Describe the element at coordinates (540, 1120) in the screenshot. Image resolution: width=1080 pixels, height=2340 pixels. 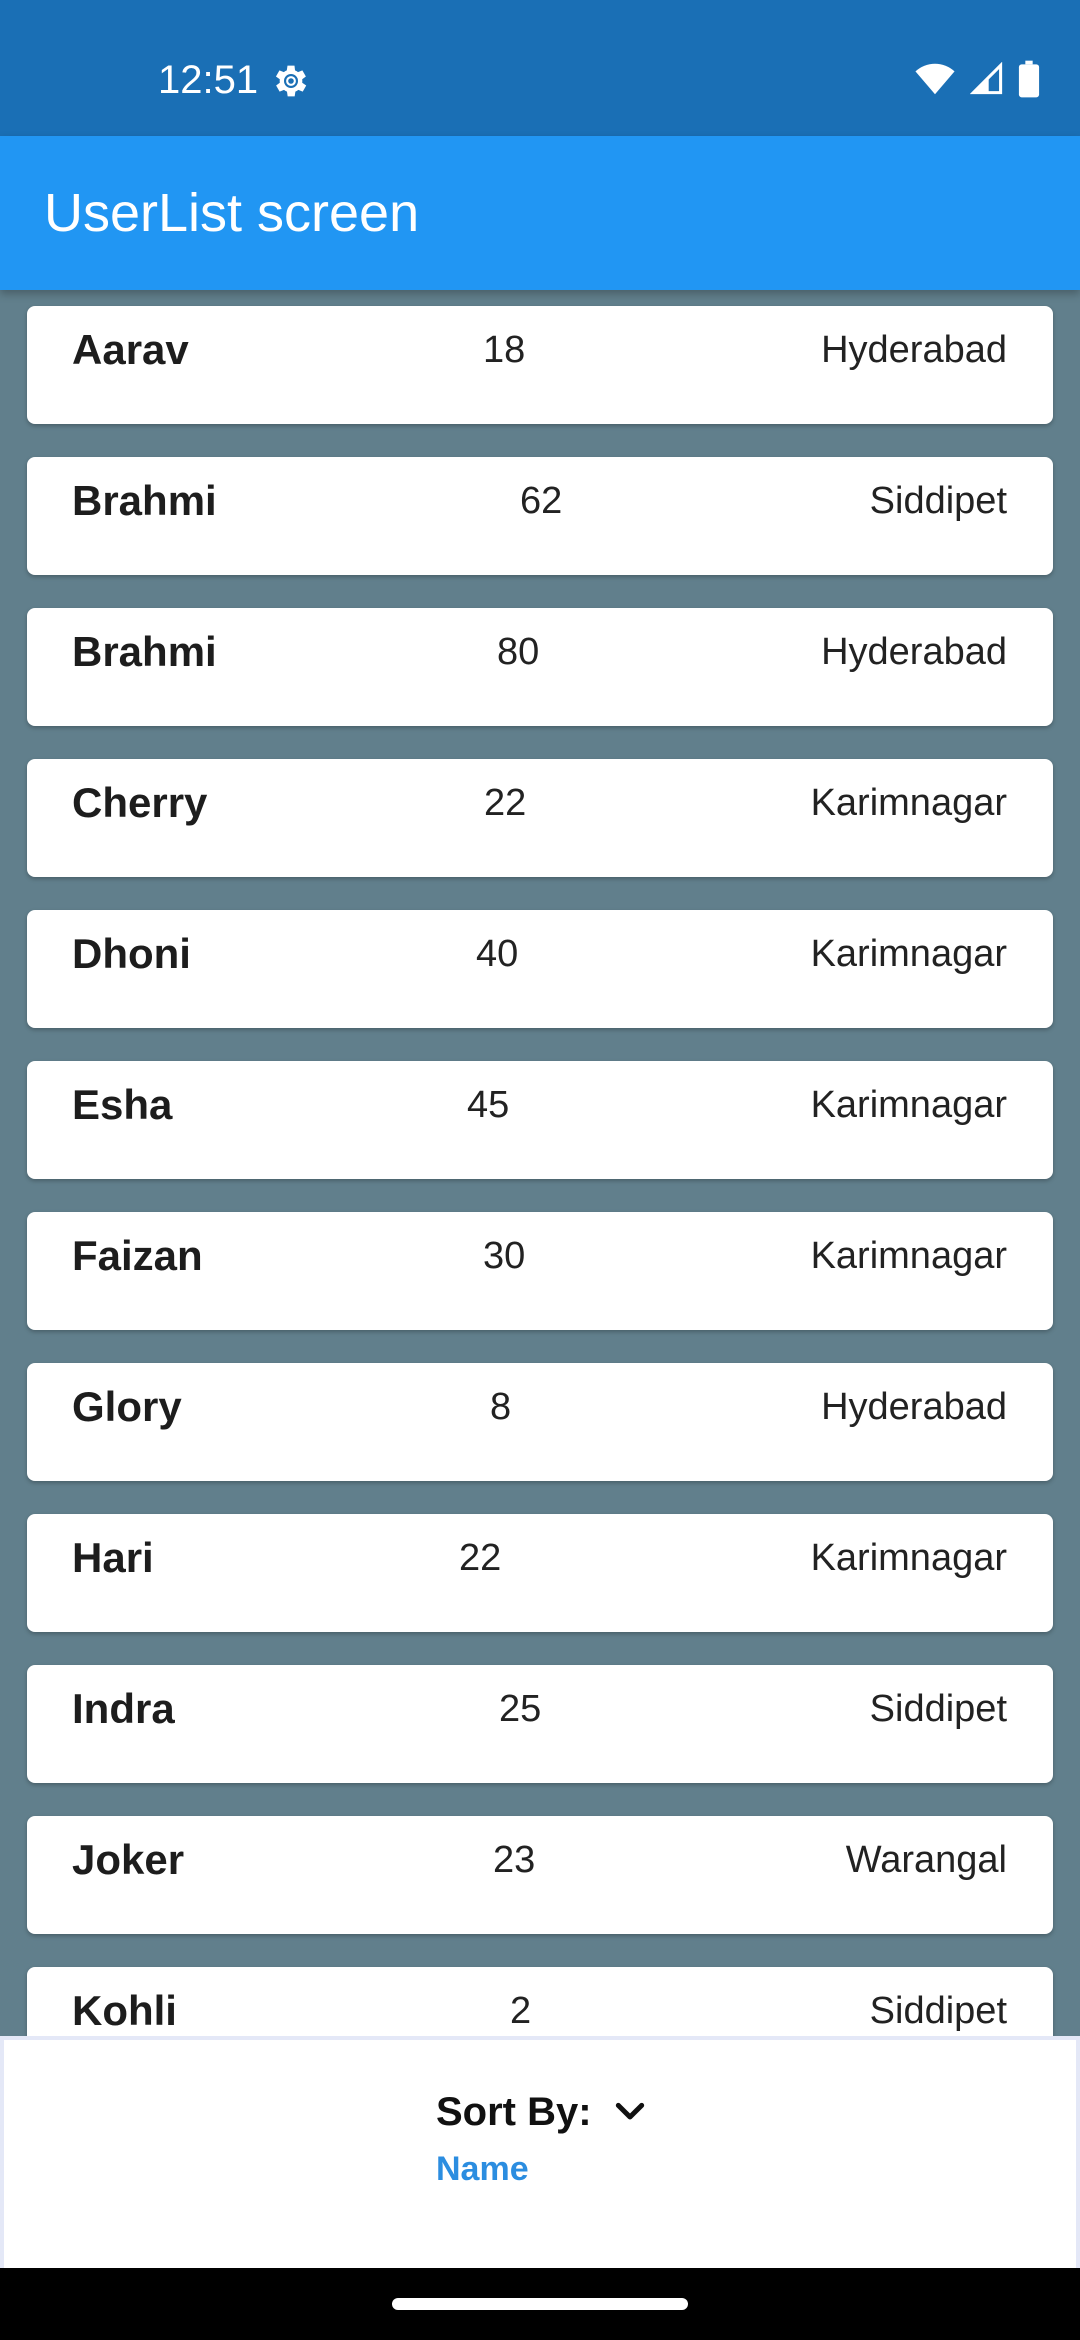
I see `user-card: Esha 45 Karimnagar` at that location.